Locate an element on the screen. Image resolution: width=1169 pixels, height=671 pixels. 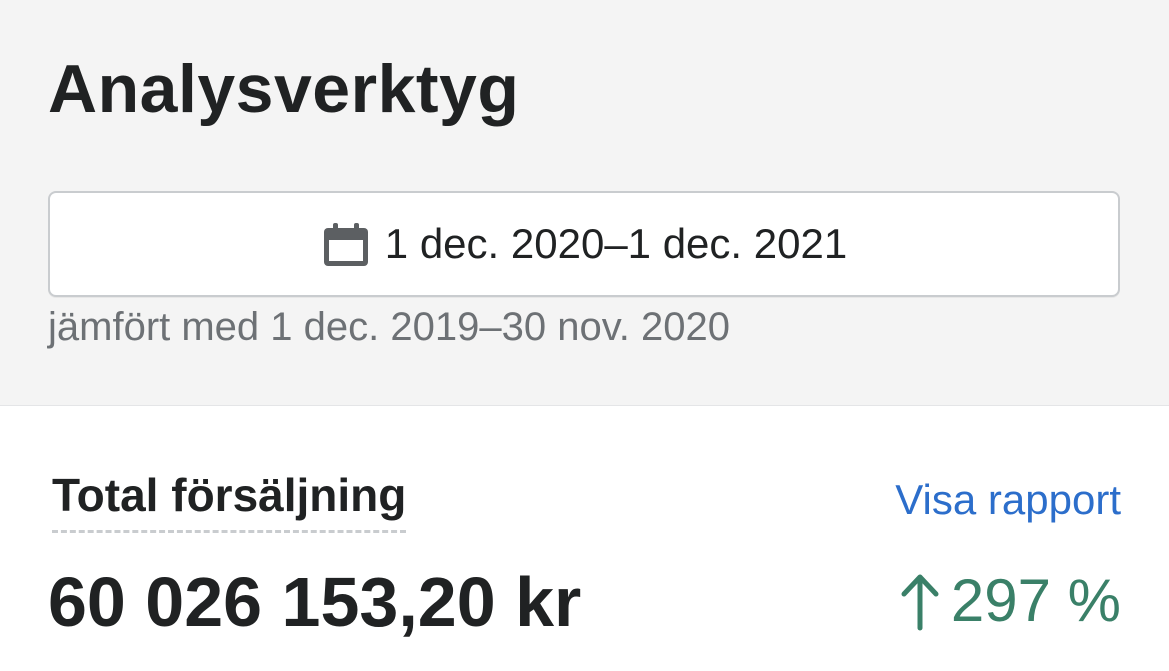
date-range-label: 1 dec. 2020–1 dec. 2021 is located at coordinates (616, 243).